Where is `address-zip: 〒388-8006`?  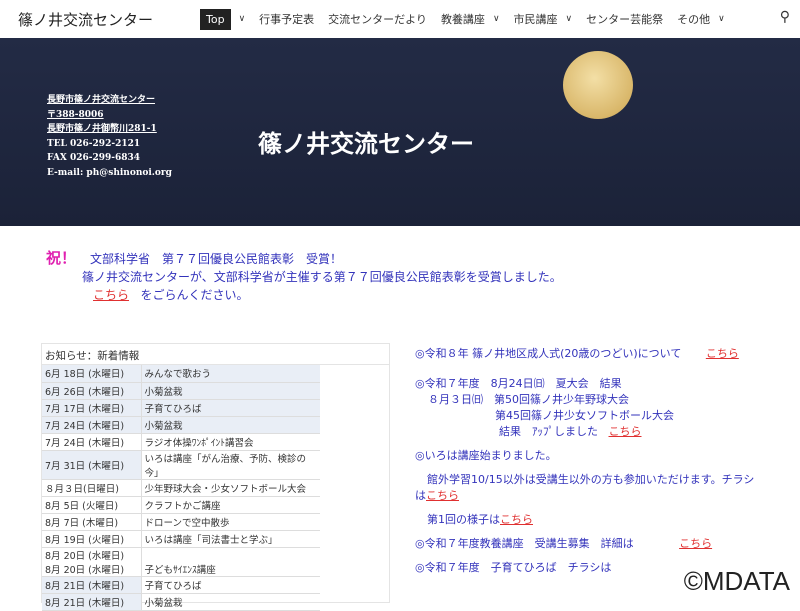
address-zip: 〒388-8006 is located at coordinates (75, 114).